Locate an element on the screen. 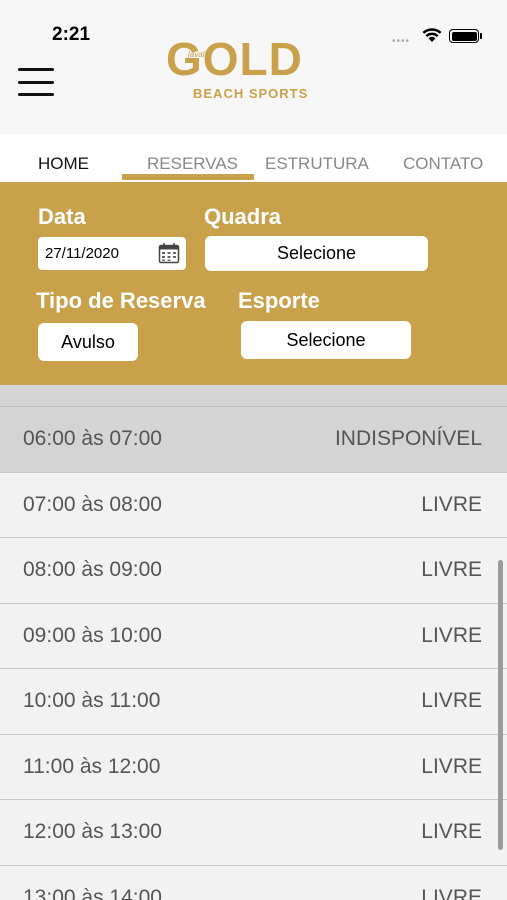 The width and height of the screenshot is (507, 900). list-header is located at coordinates (253, 396).